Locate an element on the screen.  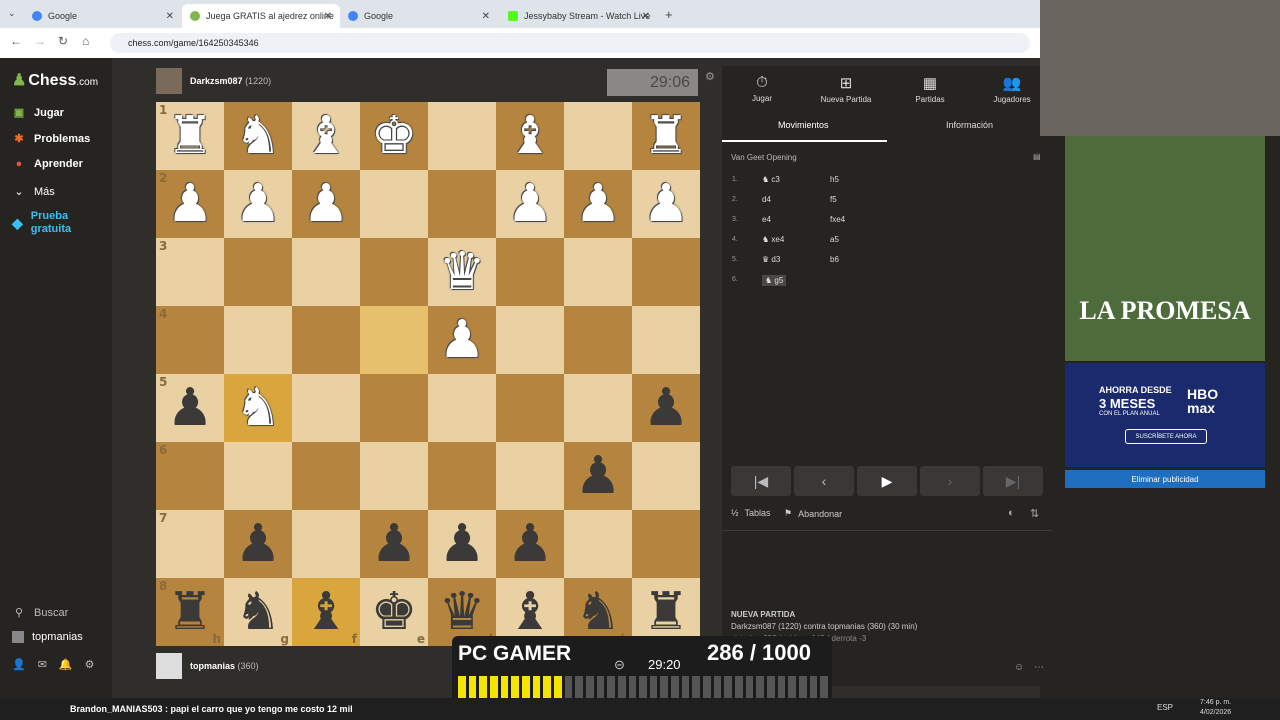
board-square: 3 is located at coordinates (190, 272).